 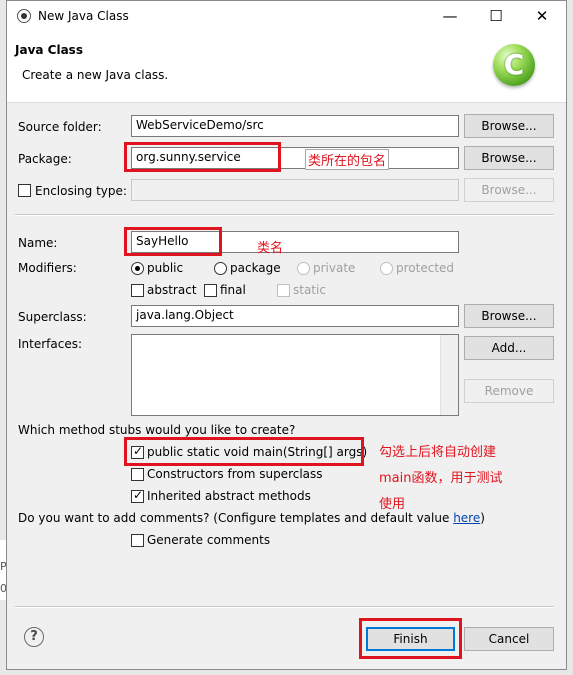 I want to click on modifier-private-label: private, so click(x=334, y=268).